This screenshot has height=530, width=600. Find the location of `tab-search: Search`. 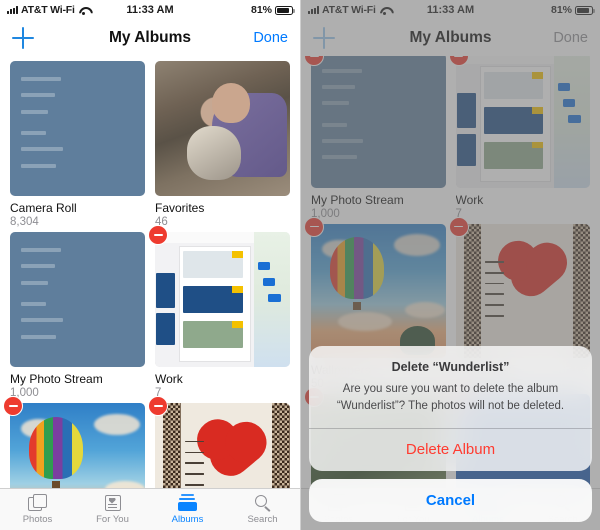

tab-search: Search is located at coordinates (262, 509).